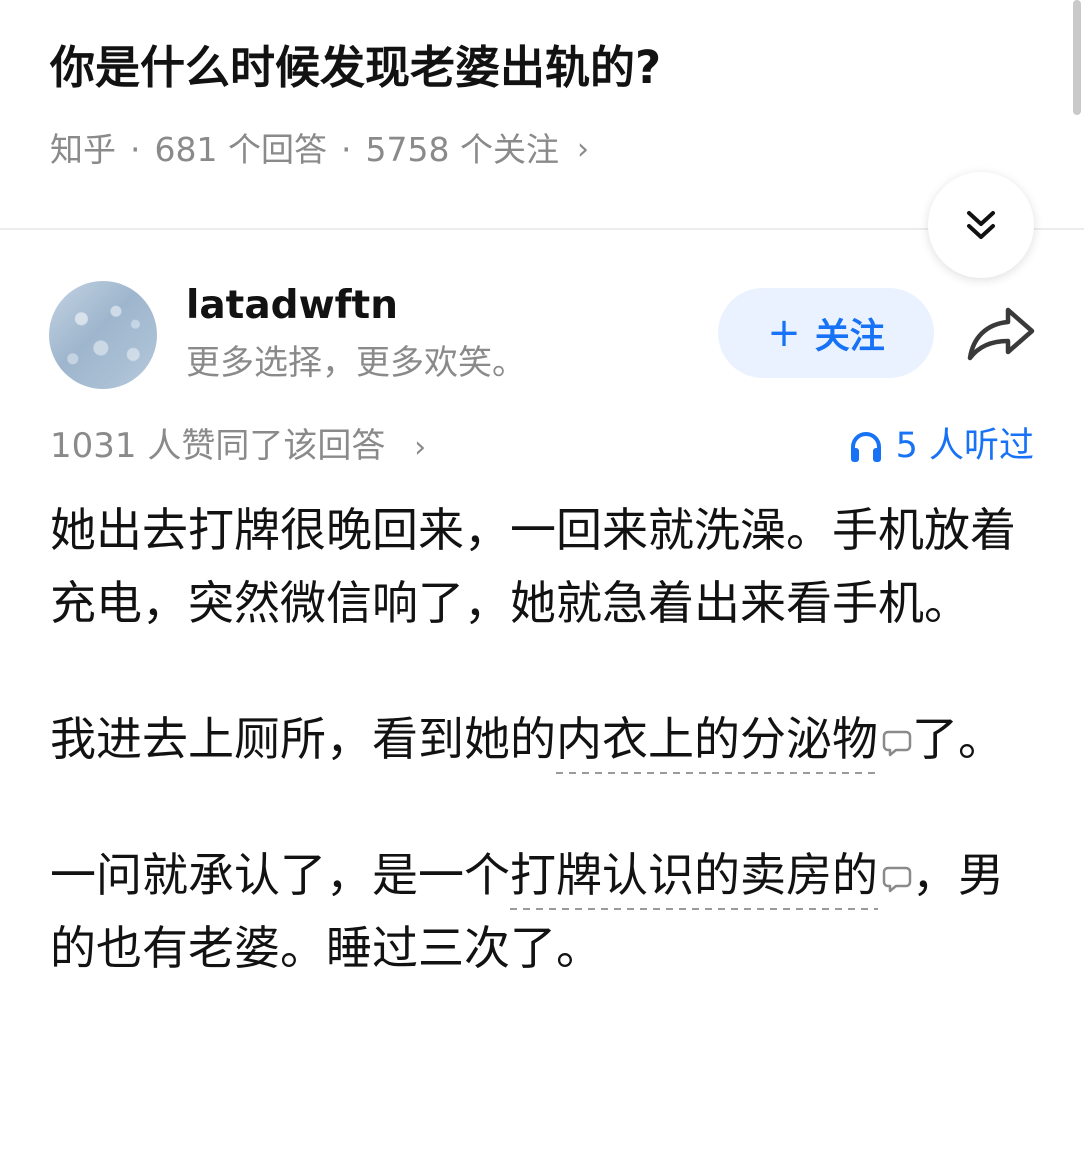 The height and width of the screenshot is (1151, 1084). I want to click on question-meta: 知乎 · 681 个回答 · 5758 个关注 ›, so click(319, 150).